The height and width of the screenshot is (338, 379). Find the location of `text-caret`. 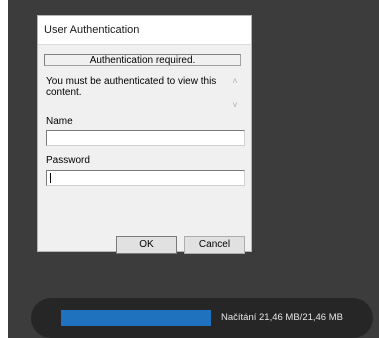

text-caret is located at coordinates (50, 178).